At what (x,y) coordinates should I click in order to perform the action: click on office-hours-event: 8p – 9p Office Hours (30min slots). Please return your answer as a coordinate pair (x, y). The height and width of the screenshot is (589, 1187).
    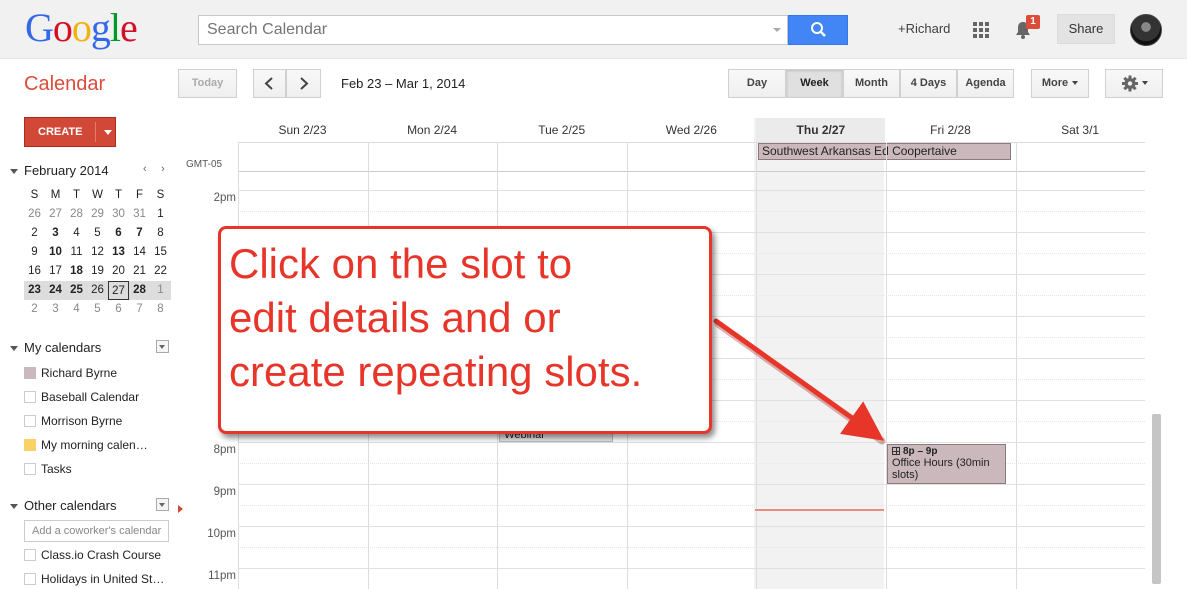
    Looking at the image, I should click on (946, 464).